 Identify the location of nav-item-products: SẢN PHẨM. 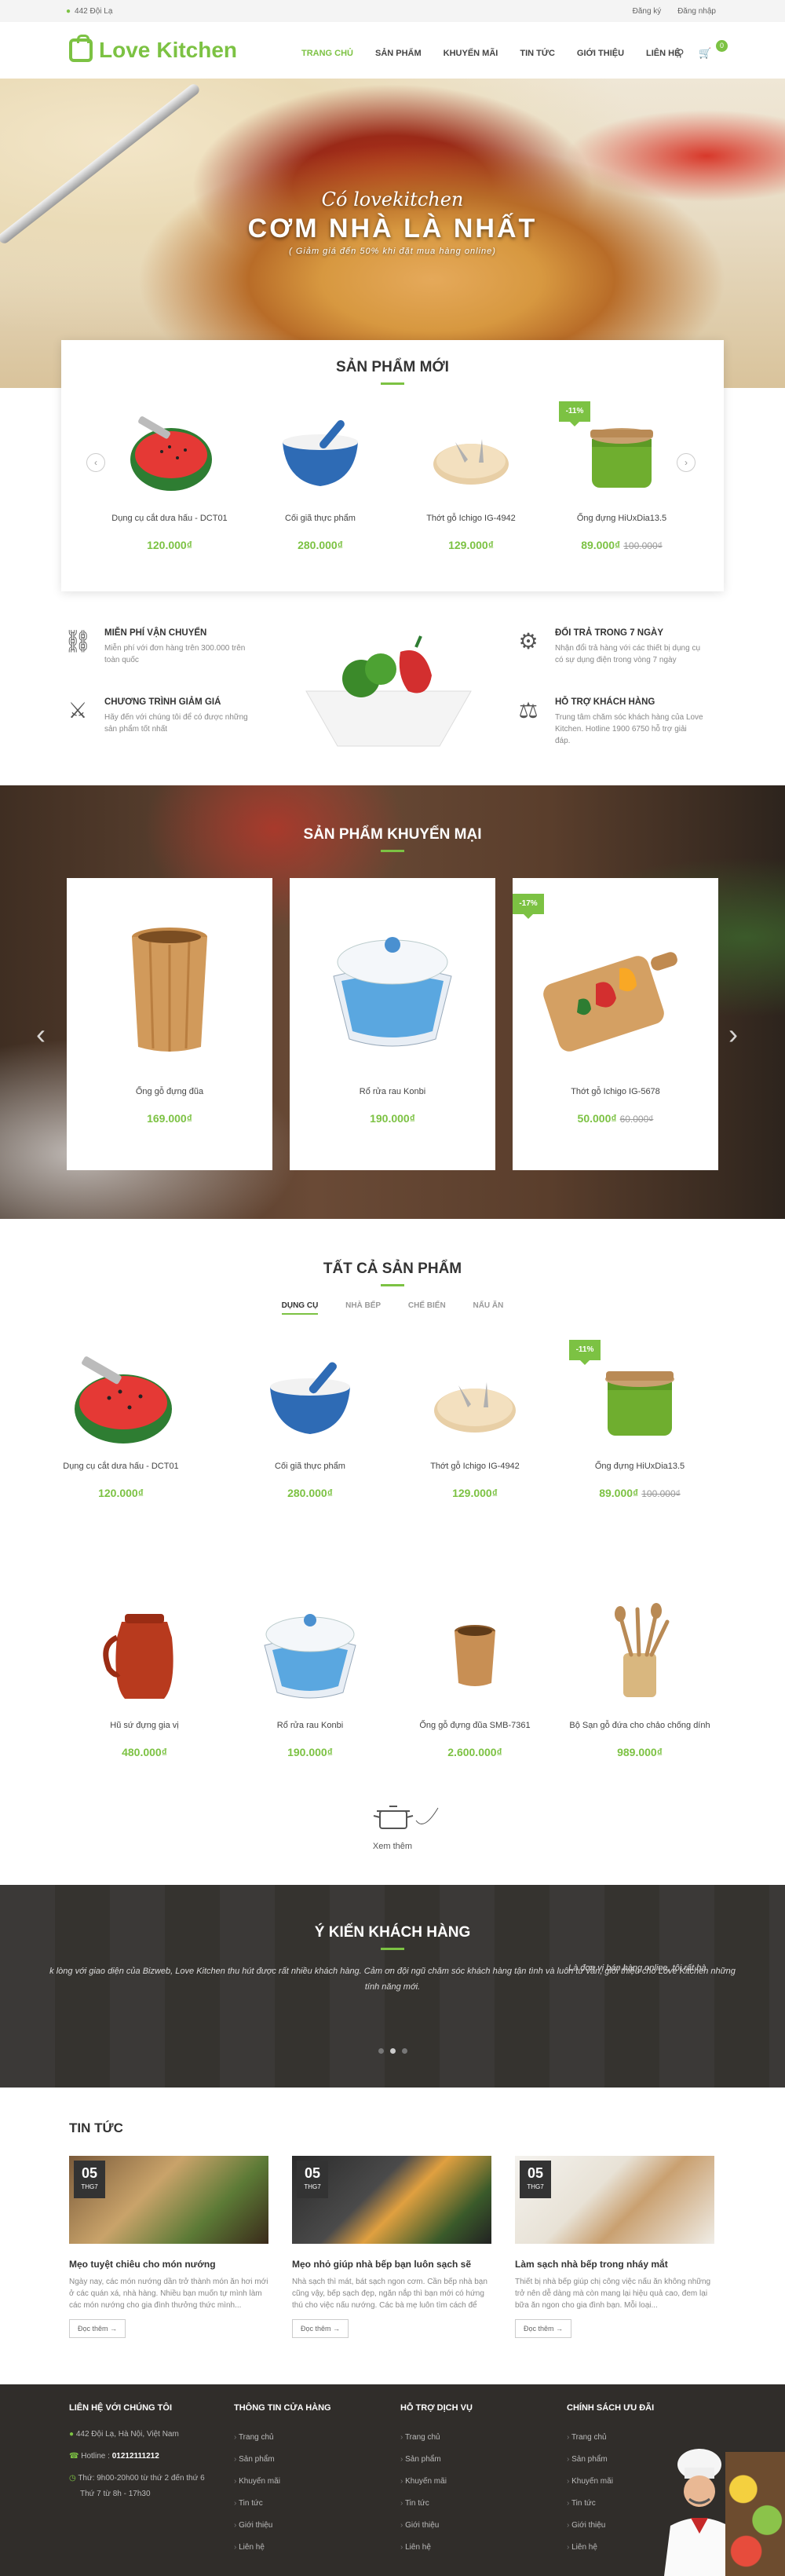
(398, 53).